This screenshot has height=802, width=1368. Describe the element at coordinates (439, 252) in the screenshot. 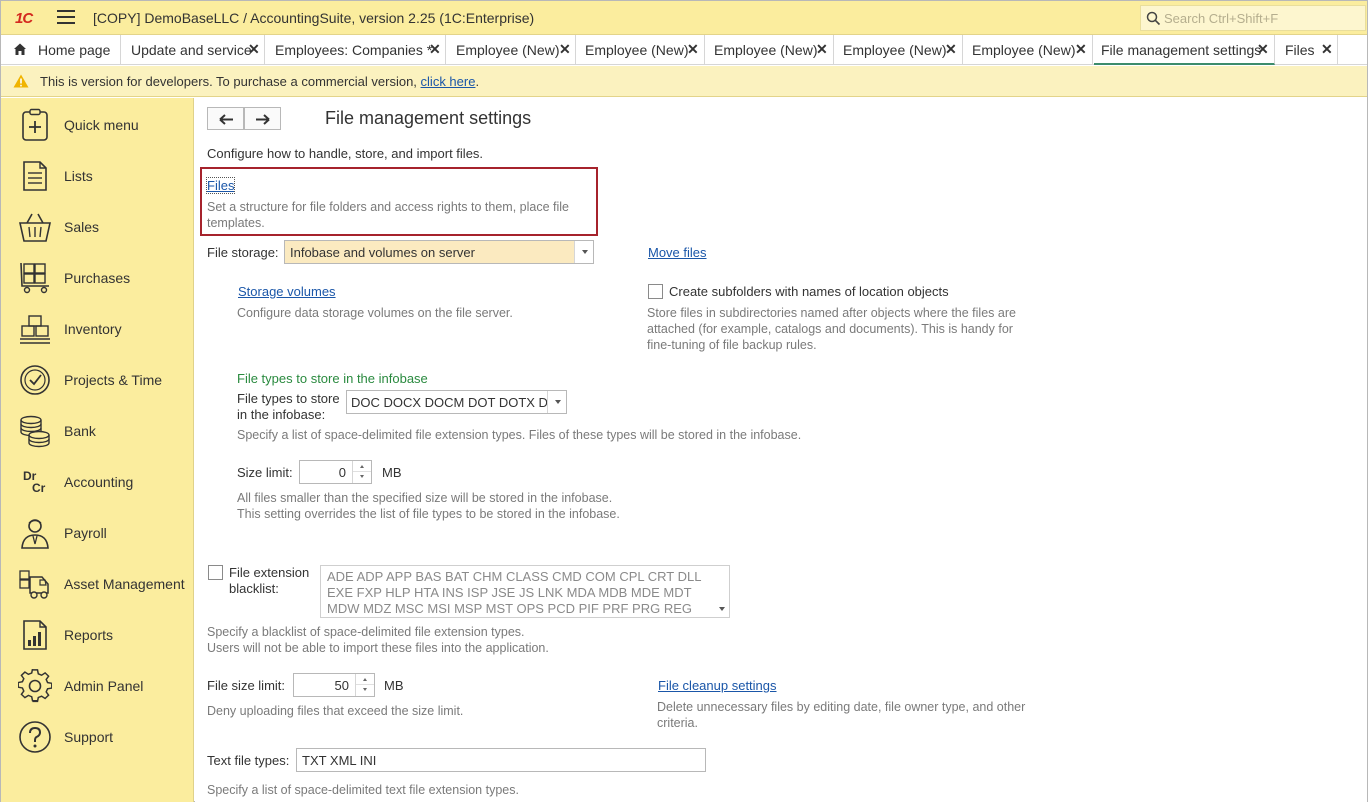

I see `file-storage-select: Infobase and volumes on server` at that location.